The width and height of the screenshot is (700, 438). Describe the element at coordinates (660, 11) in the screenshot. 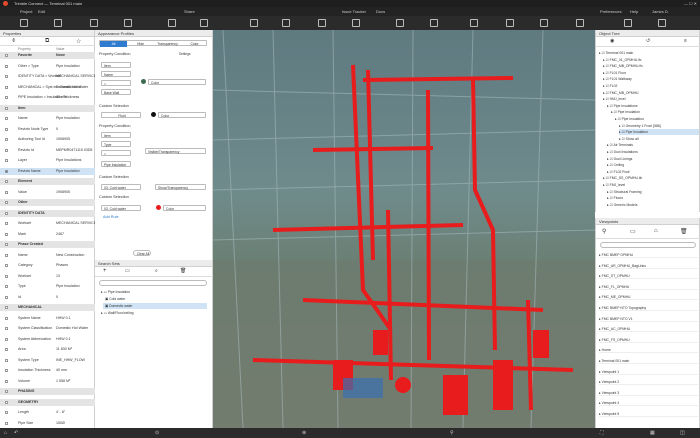

I see `user-name: James D.` at that location.